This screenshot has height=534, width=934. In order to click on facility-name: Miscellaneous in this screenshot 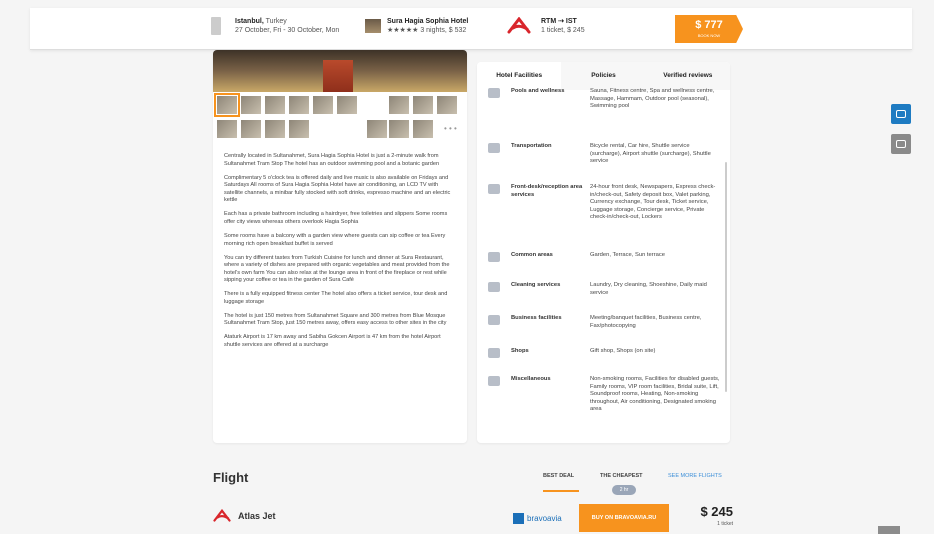, I will do `click(531, 379)`.